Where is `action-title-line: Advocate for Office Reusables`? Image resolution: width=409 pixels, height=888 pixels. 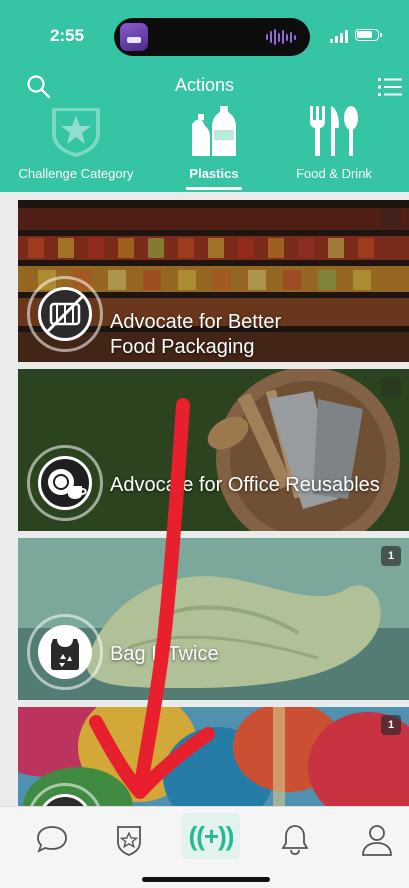
action-title-line: Advocate for Office Reusables is located at coordinates (245, 485).